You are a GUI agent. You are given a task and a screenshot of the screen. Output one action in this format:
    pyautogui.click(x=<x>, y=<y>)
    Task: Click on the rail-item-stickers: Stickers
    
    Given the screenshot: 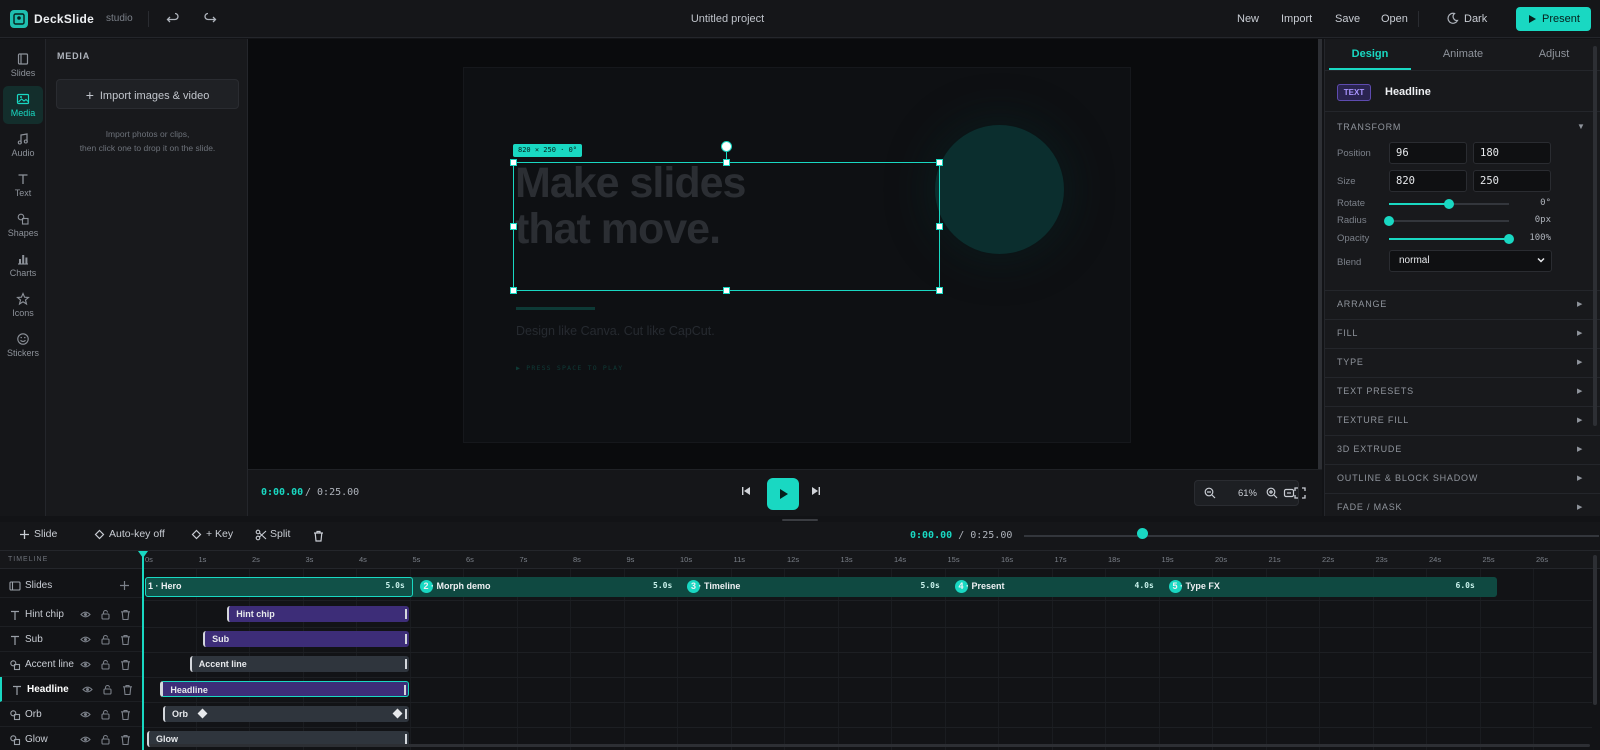 What is the action you would take?
    pyautogui.click(x=23, y=345)
    